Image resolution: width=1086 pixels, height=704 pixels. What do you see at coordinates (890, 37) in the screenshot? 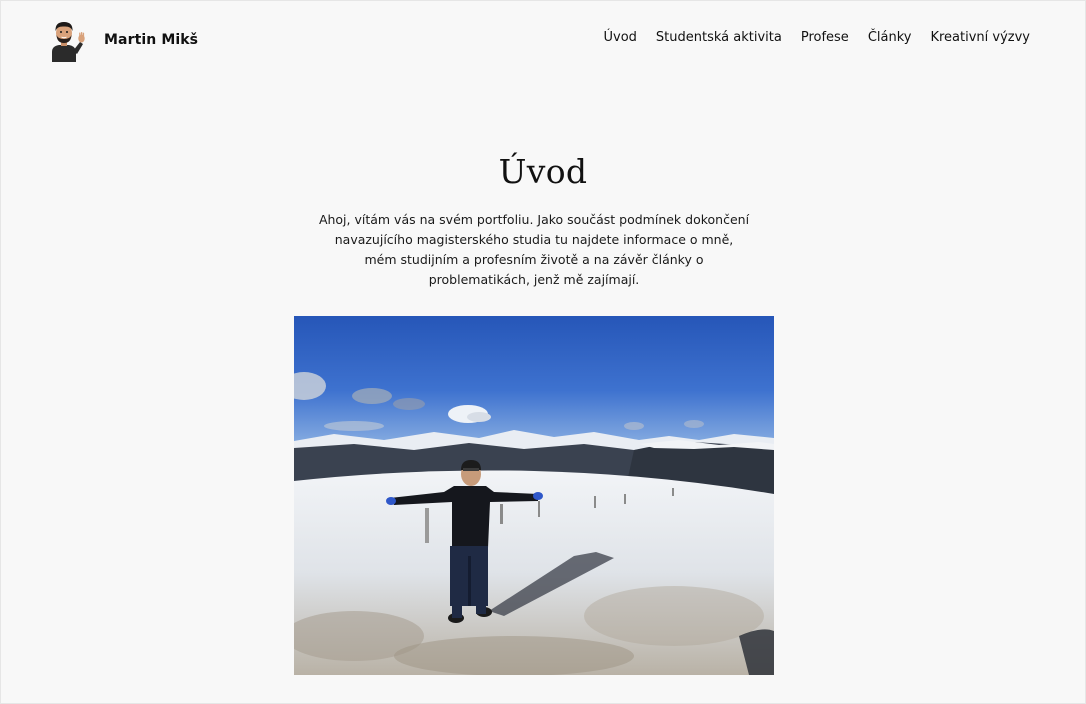
I see `nav-item-clanky: Články` at bounding box center [890, 37].